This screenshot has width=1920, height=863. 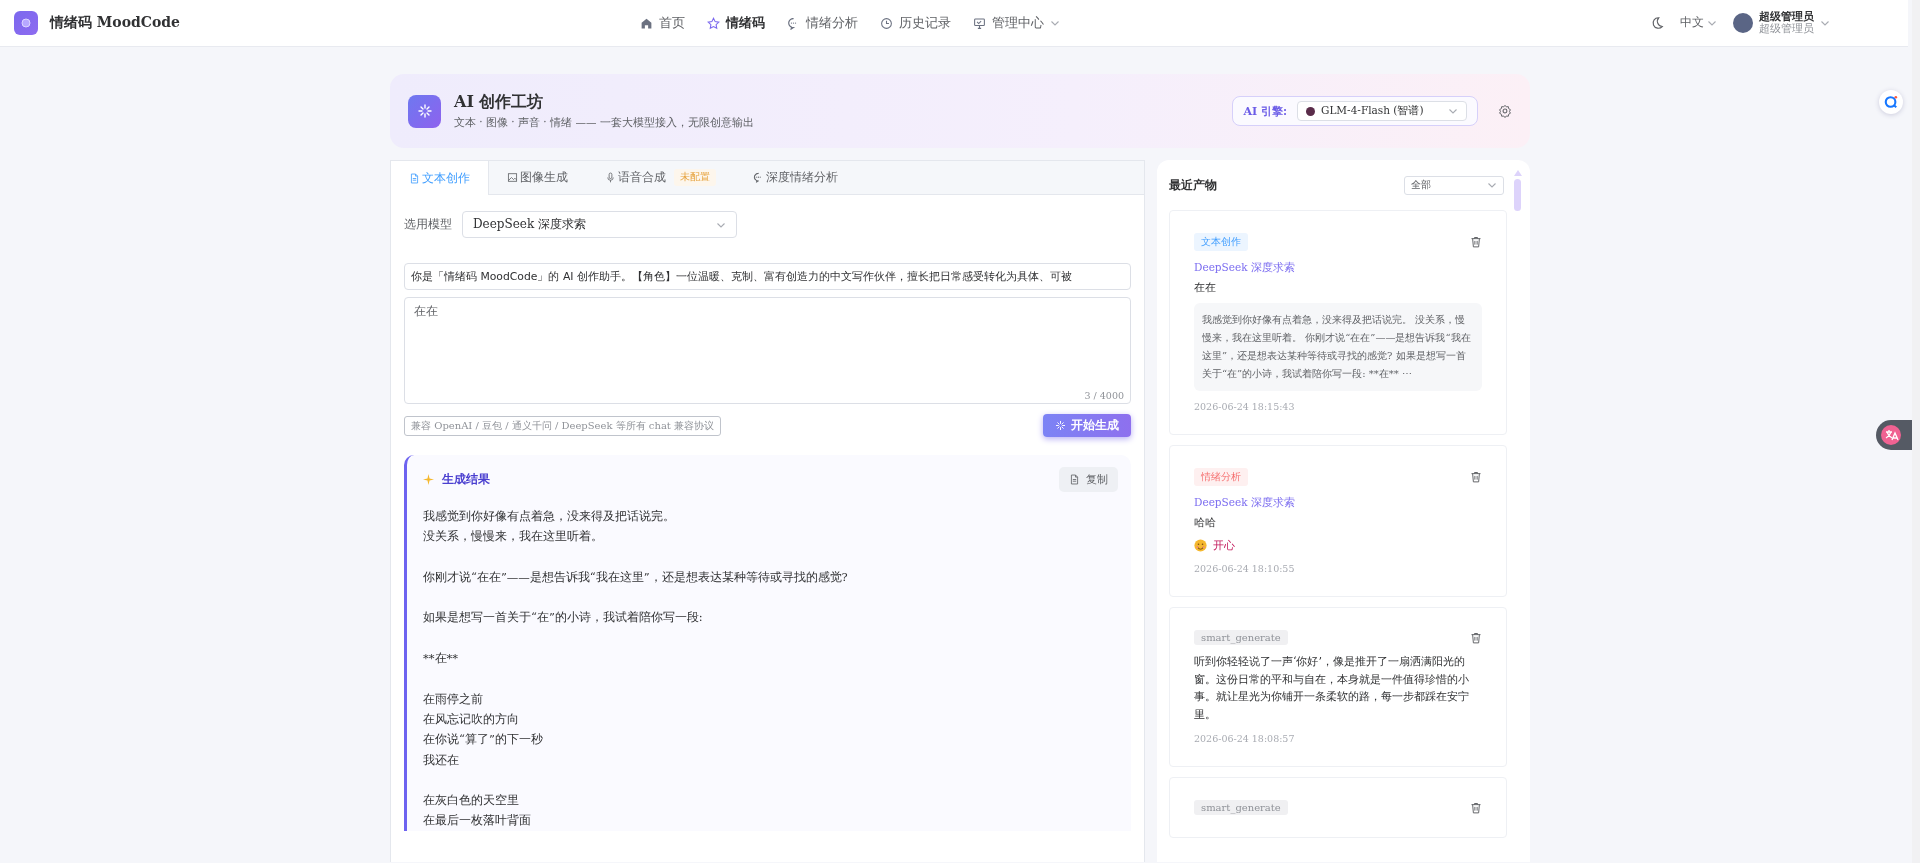 What do you see at coordinates (1224, 545) in the screenshot?
I see `mood-label: 开心` at bounding box center [1224, 545].